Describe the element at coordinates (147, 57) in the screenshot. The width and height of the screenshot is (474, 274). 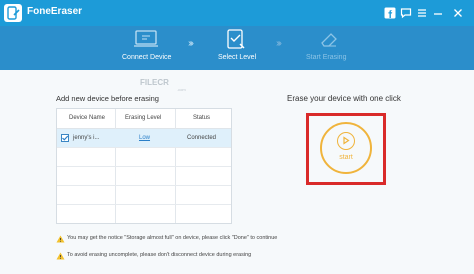
I see `step-label: Connect Device` at that location.